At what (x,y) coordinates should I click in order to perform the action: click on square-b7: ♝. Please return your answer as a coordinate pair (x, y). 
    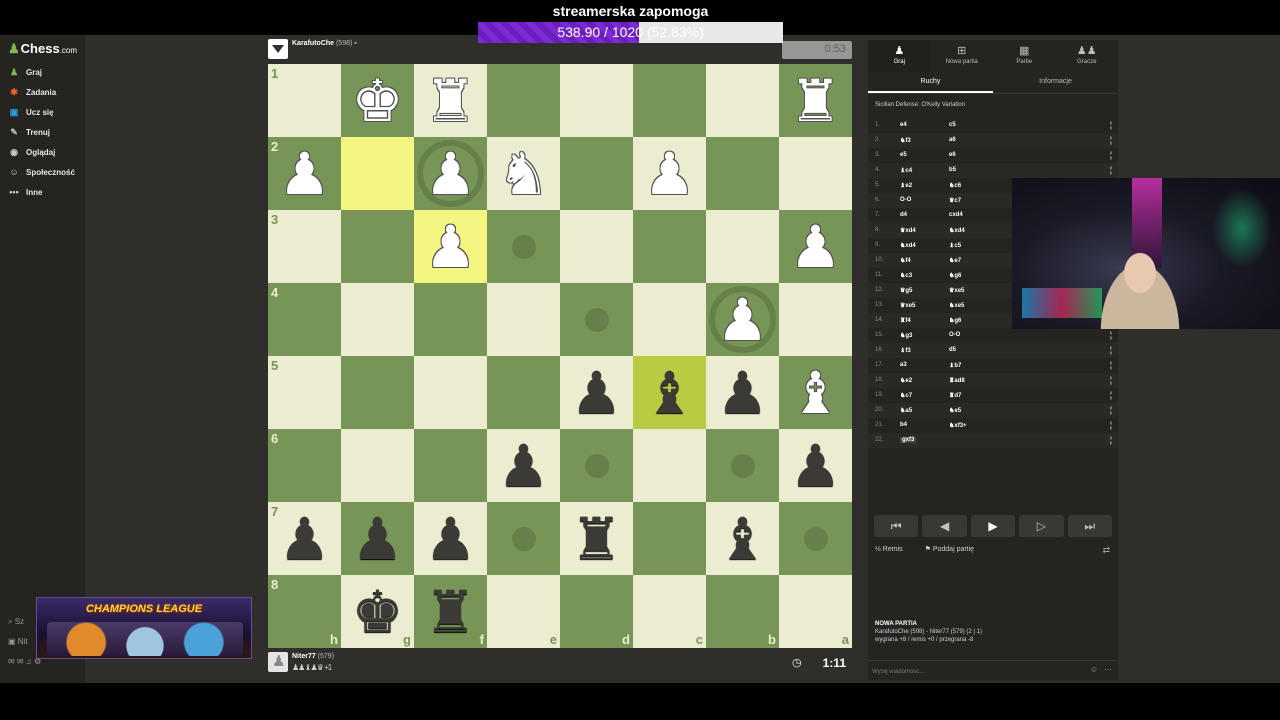
    Looking at the image, I should click on (742, 538).